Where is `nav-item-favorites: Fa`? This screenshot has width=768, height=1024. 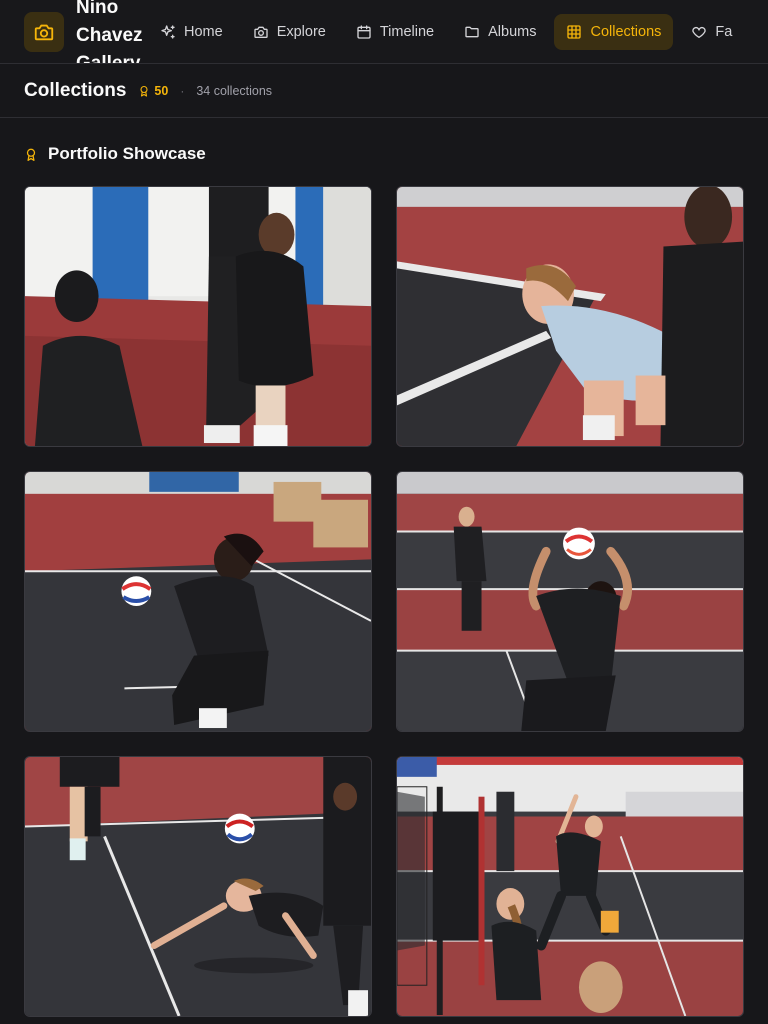 nav-item-favorites: Fa is located at coordinates (711, 32).